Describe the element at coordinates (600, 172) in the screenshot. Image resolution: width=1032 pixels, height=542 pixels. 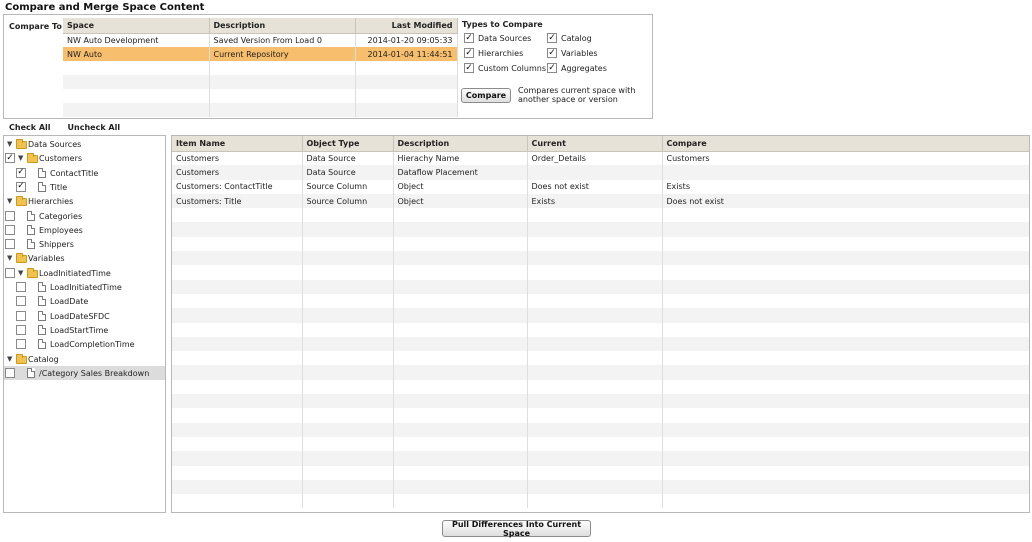
I see `table-row: Customers Data Source Dataflow Placement` at that location.